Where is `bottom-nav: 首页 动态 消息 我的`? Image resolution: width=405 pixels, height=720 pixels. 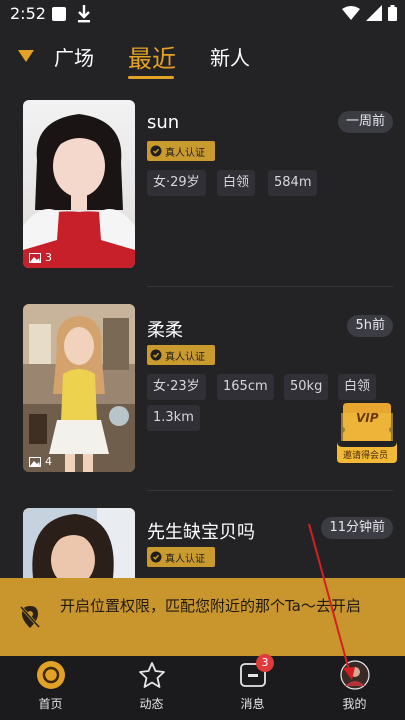 bottom-nav: 首页 动态 消息 我的 is located at coordinates (202, 688).